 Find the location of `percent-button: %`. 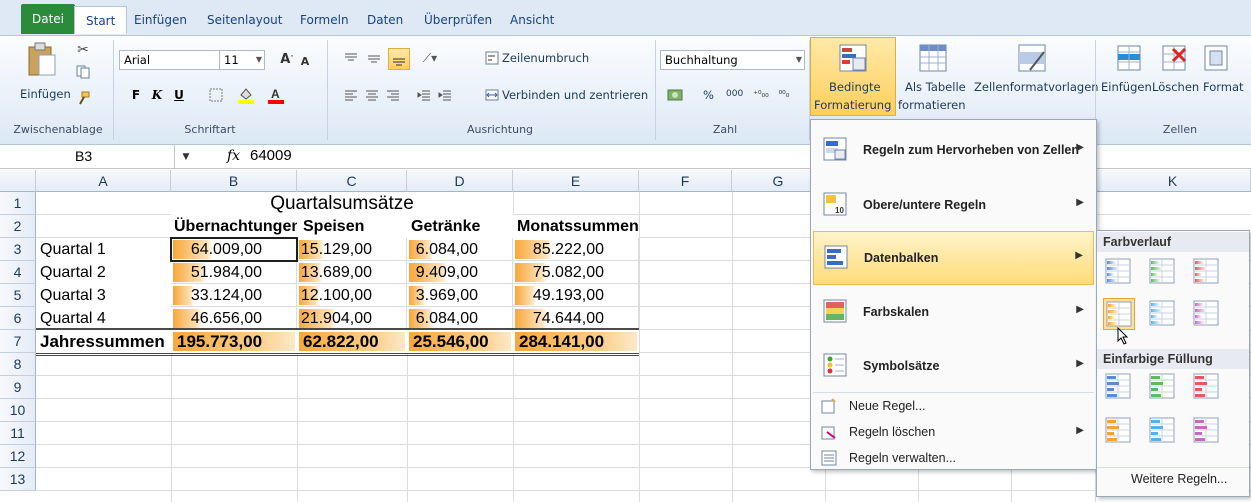

percent-button: % is located at coordinates (708, 95).